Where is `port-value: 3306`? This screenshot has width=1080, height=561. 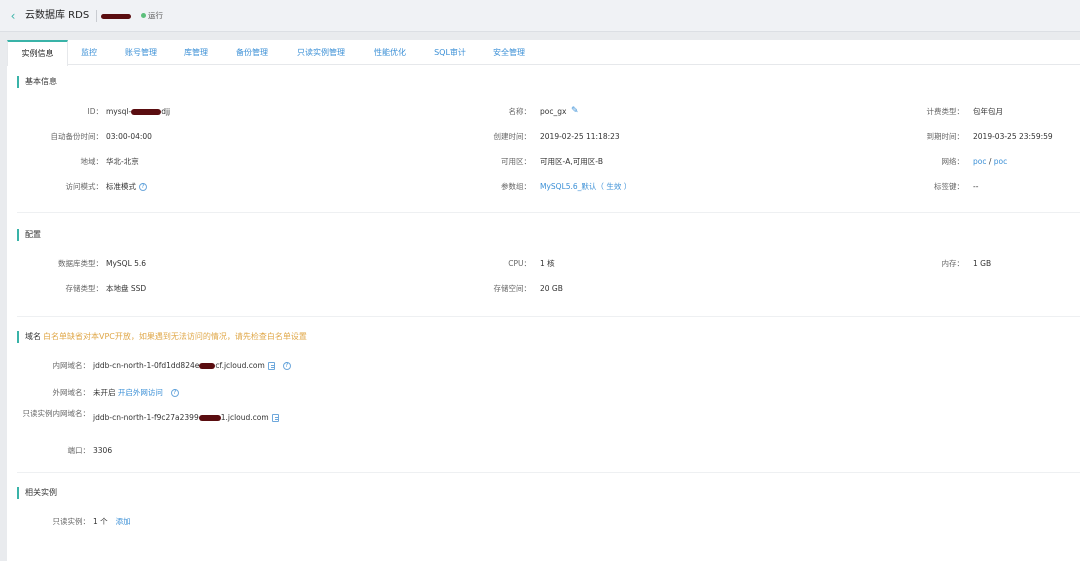 port-value: 3306 is located at coordinates (103, 450).